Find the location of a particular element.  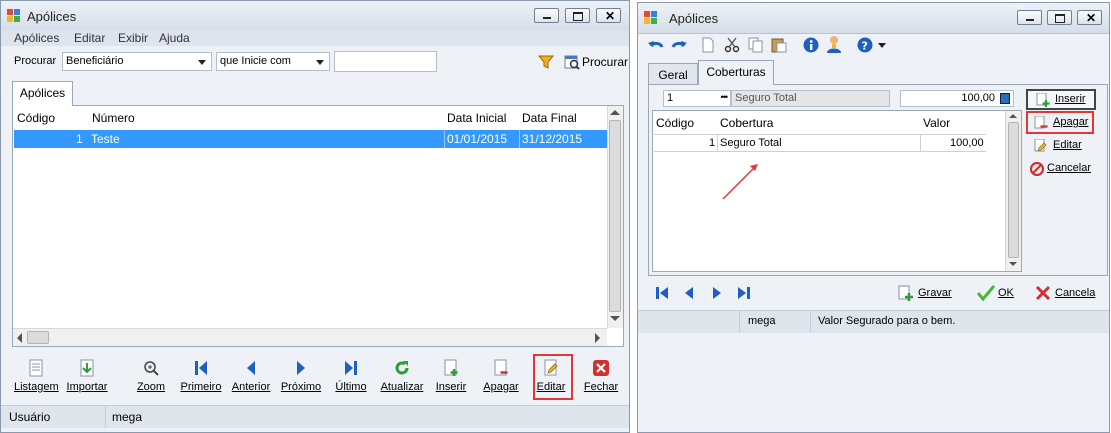

gravar-button: Gravar is located at coordinates (928, 295).